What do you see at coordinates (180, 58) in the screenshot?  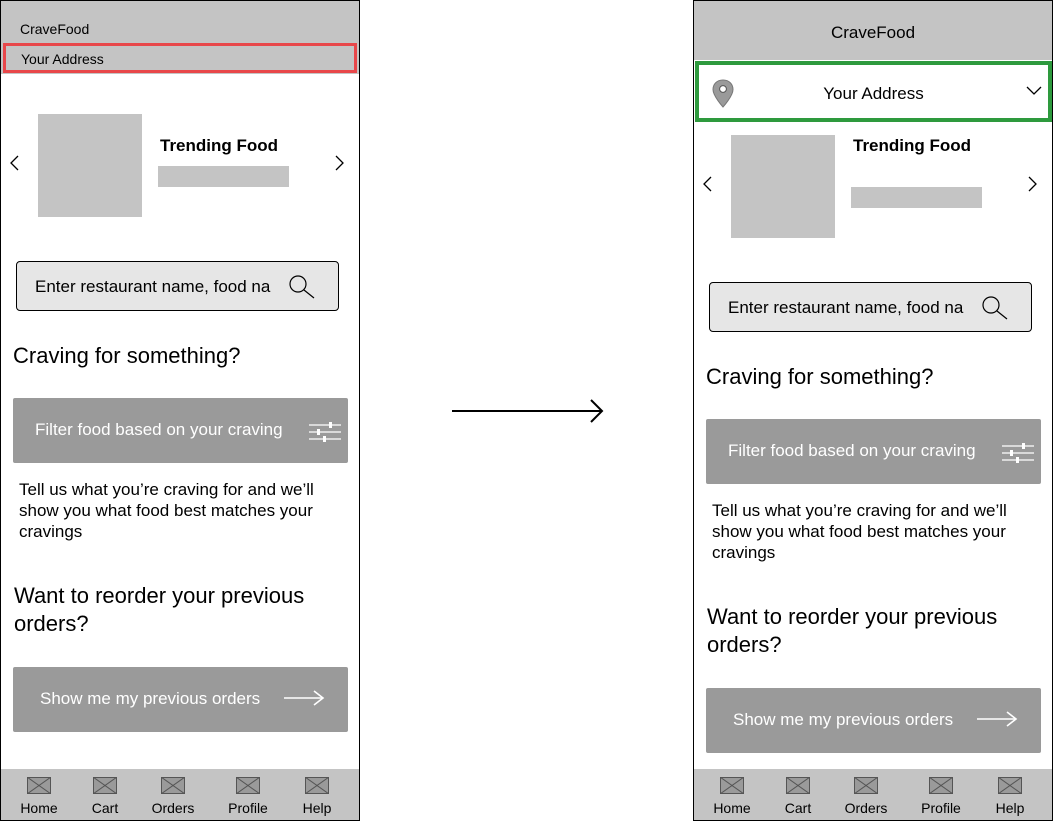 I see `address-bar: Your Address` at bounding box center [180, 58].